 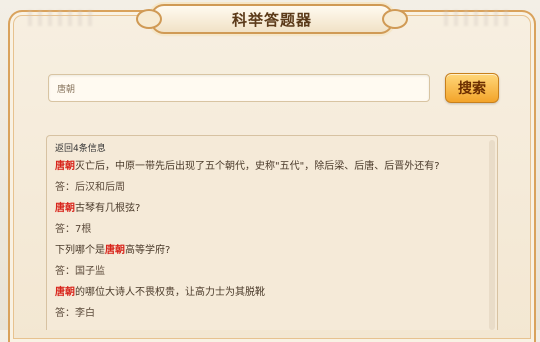 I want to click on question-line: 唐朝古琴有几根弦?, so click(x=98, y=208).